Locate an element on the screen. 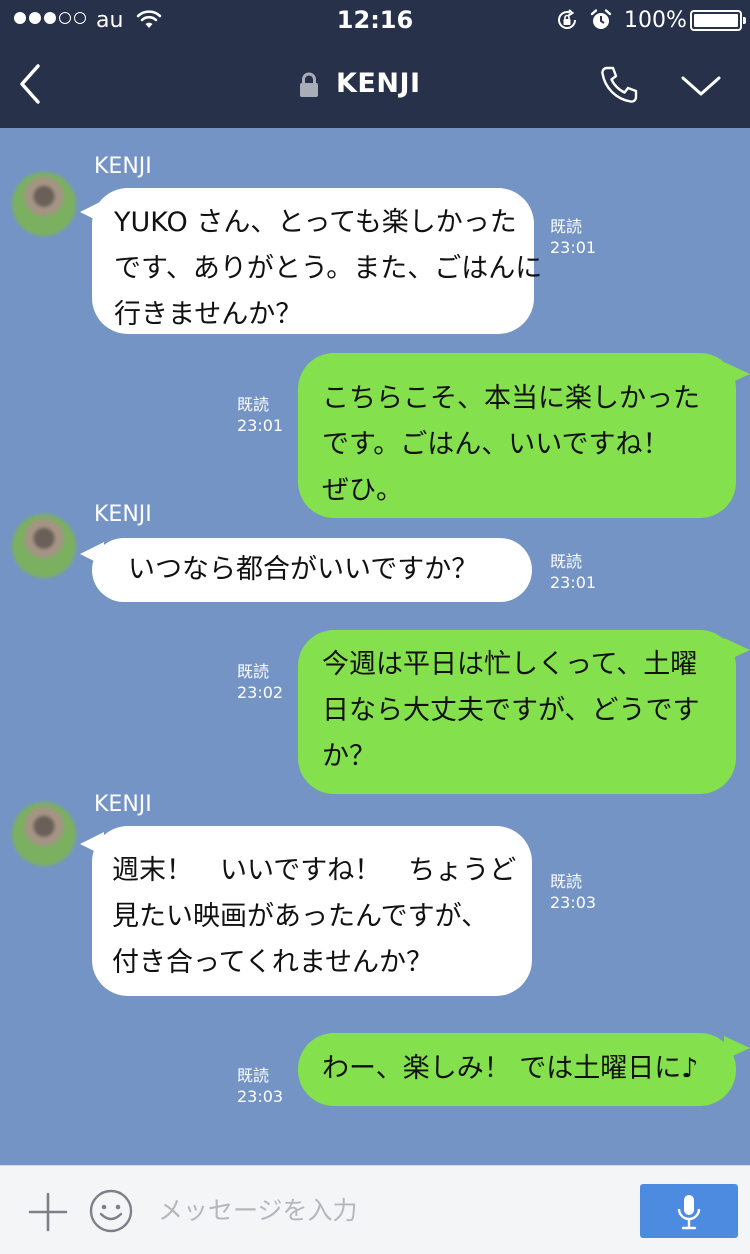  message-bubble: こちらこそ、本当に楽しかった です。ごはん、いいですね！ ぜひ。 is located at coordinates (517, 435).